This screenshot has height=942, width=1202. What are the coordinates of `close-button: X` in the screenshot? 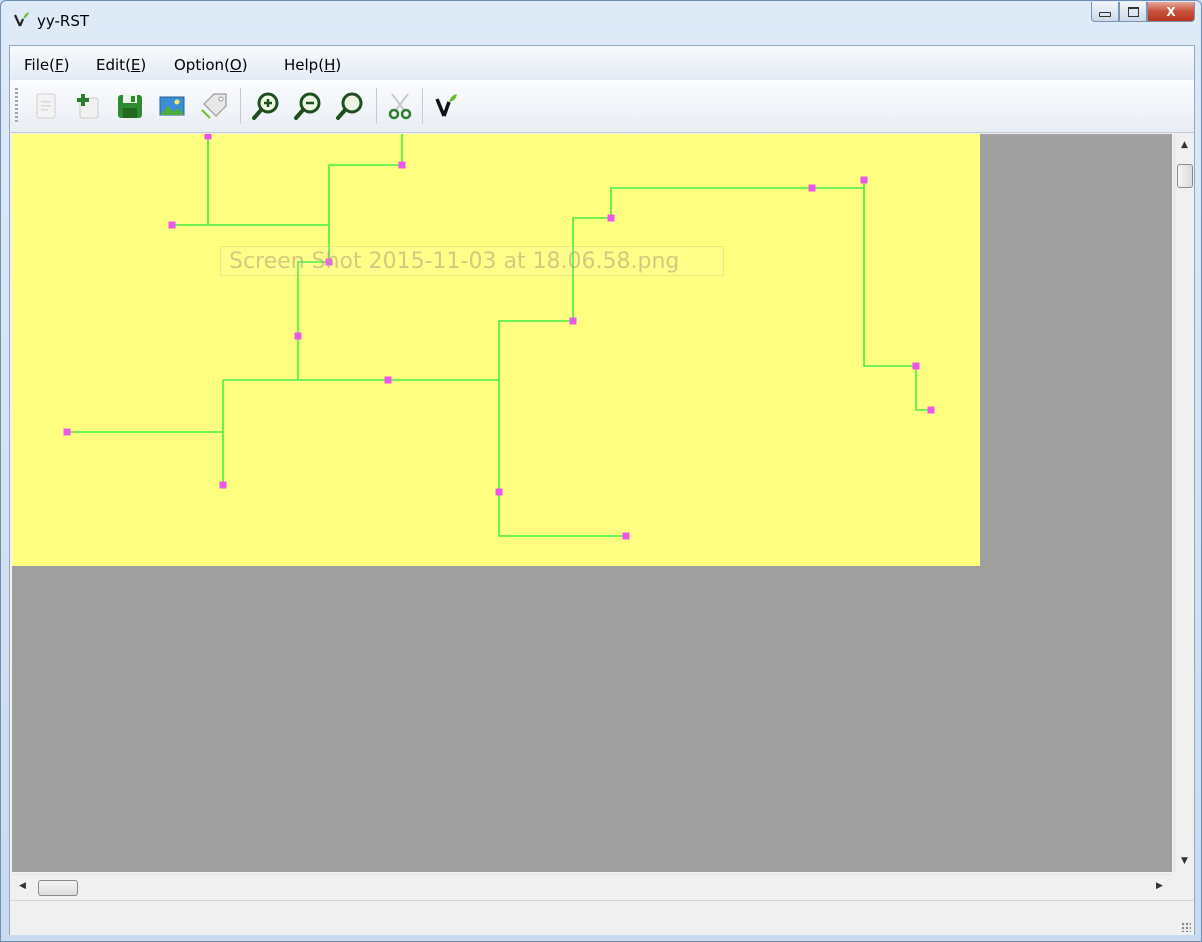 It's located at (1171, 12).